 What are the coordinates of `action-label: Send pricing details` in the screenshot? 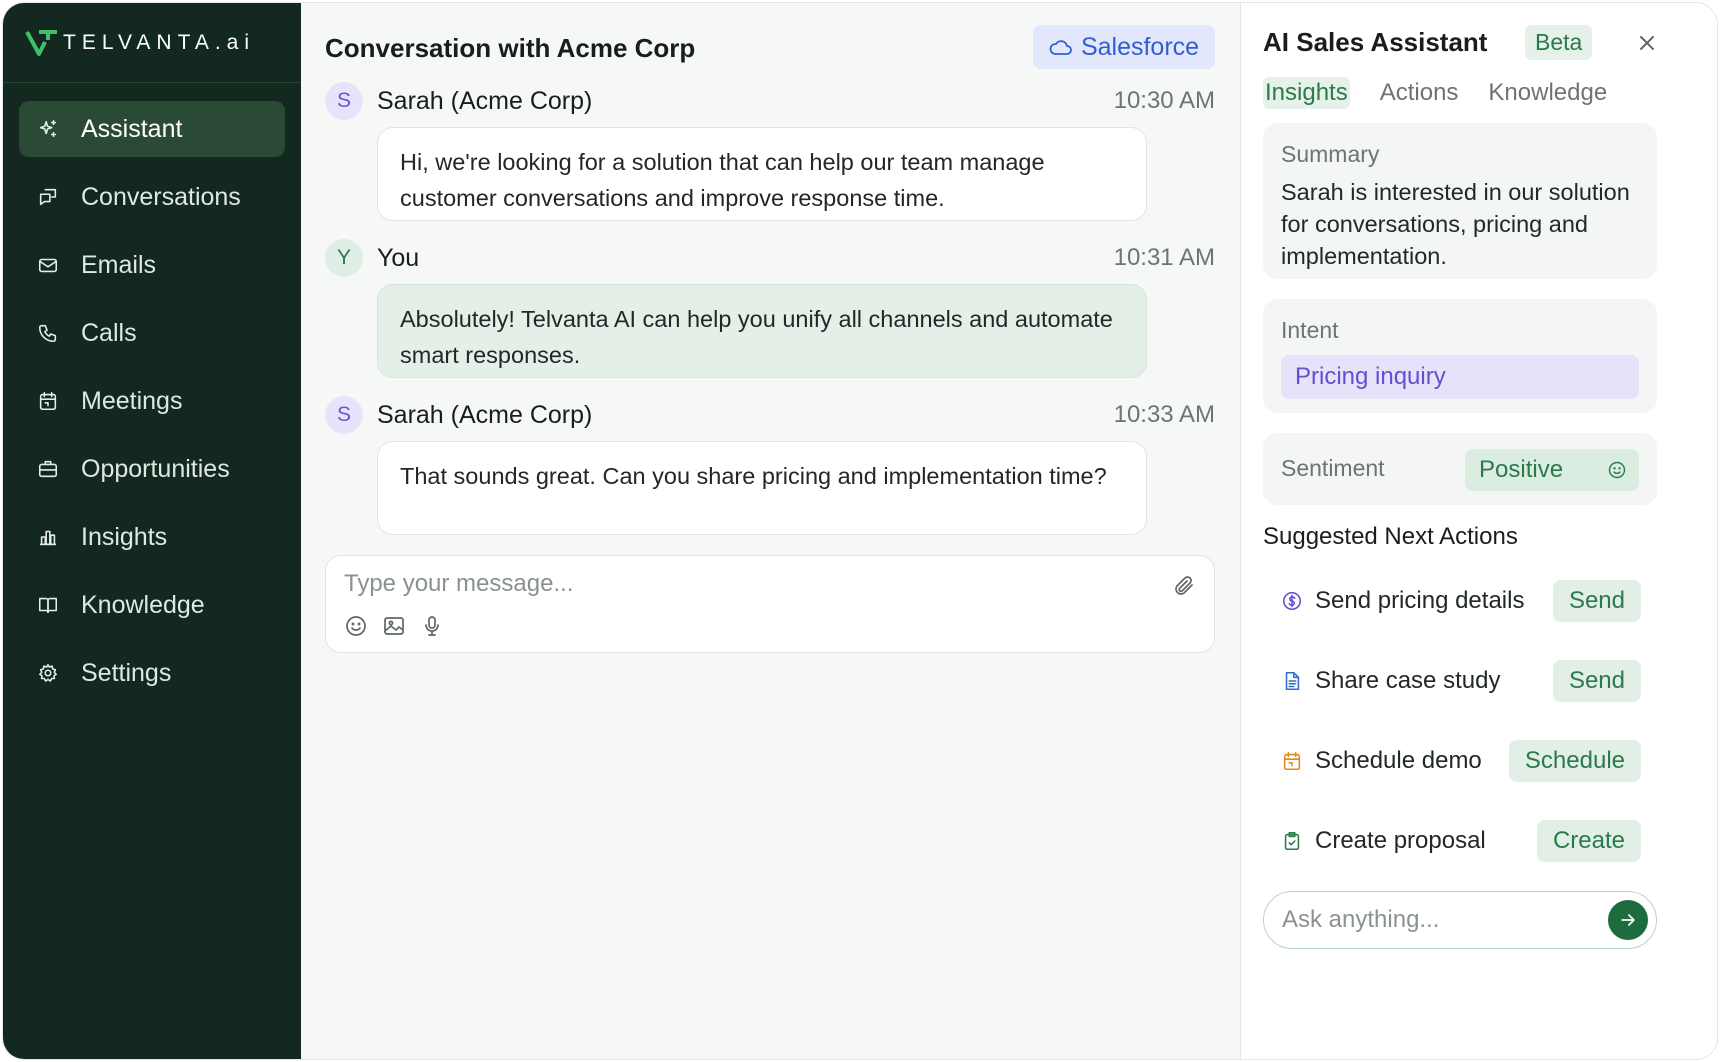 It's located at (1420, 600).